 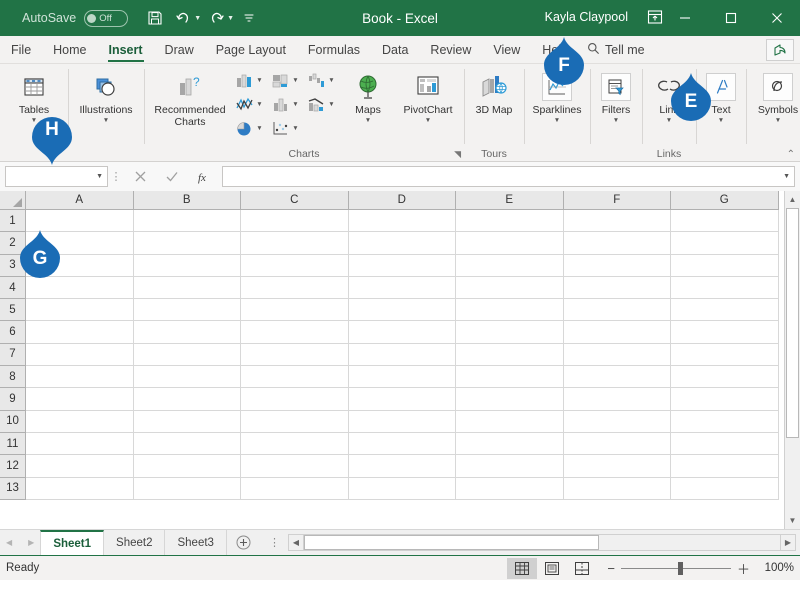 I want to click on cell-C4, so click(x=295, y=288).